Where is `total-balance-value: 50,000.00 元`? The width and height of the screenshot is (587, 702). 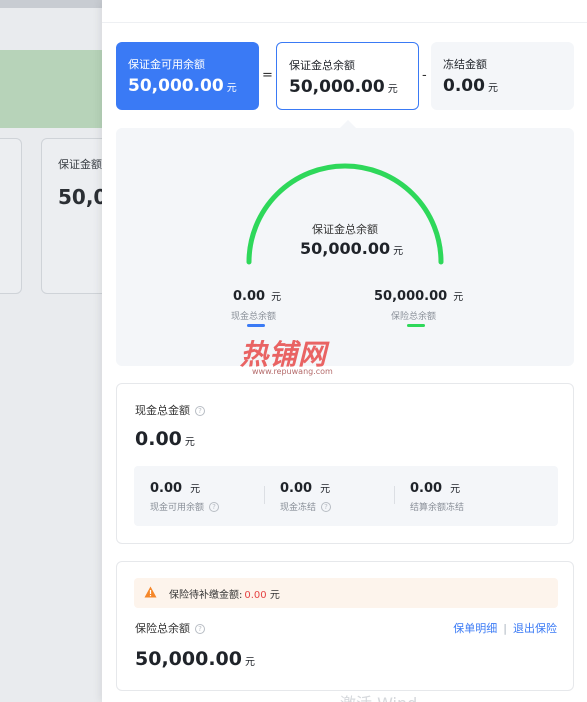
total-balance-value: 50,000.00 元 is located at coordinates (343, 87).